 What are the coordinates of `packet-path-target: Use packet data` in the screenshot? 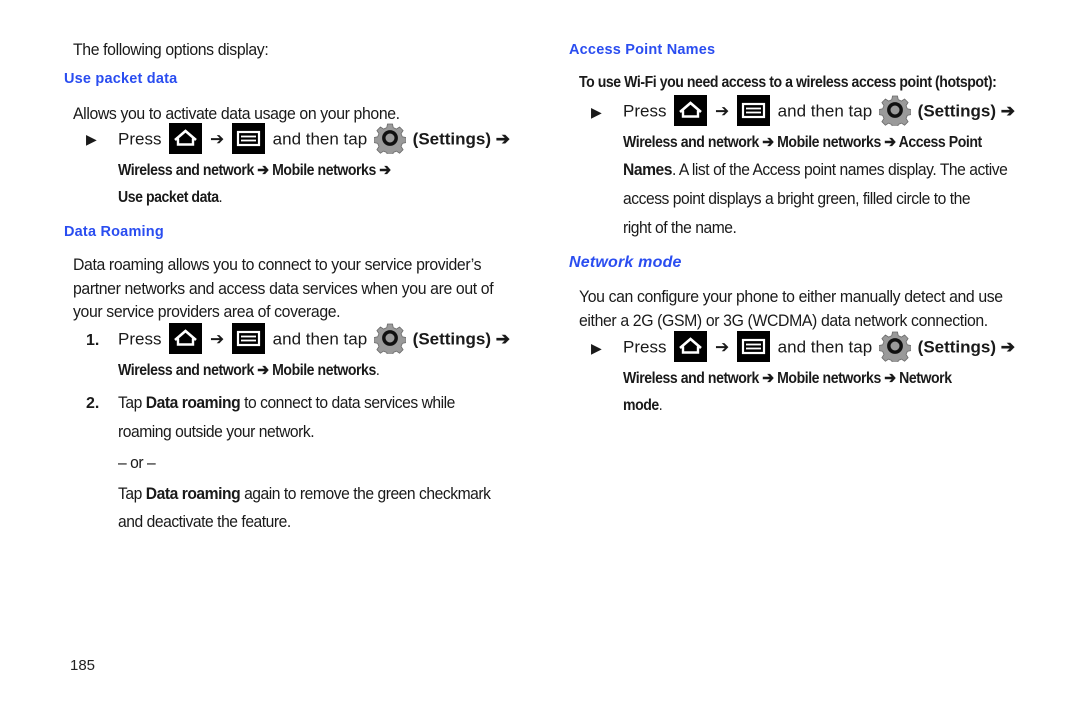 It's located at (168, 197).